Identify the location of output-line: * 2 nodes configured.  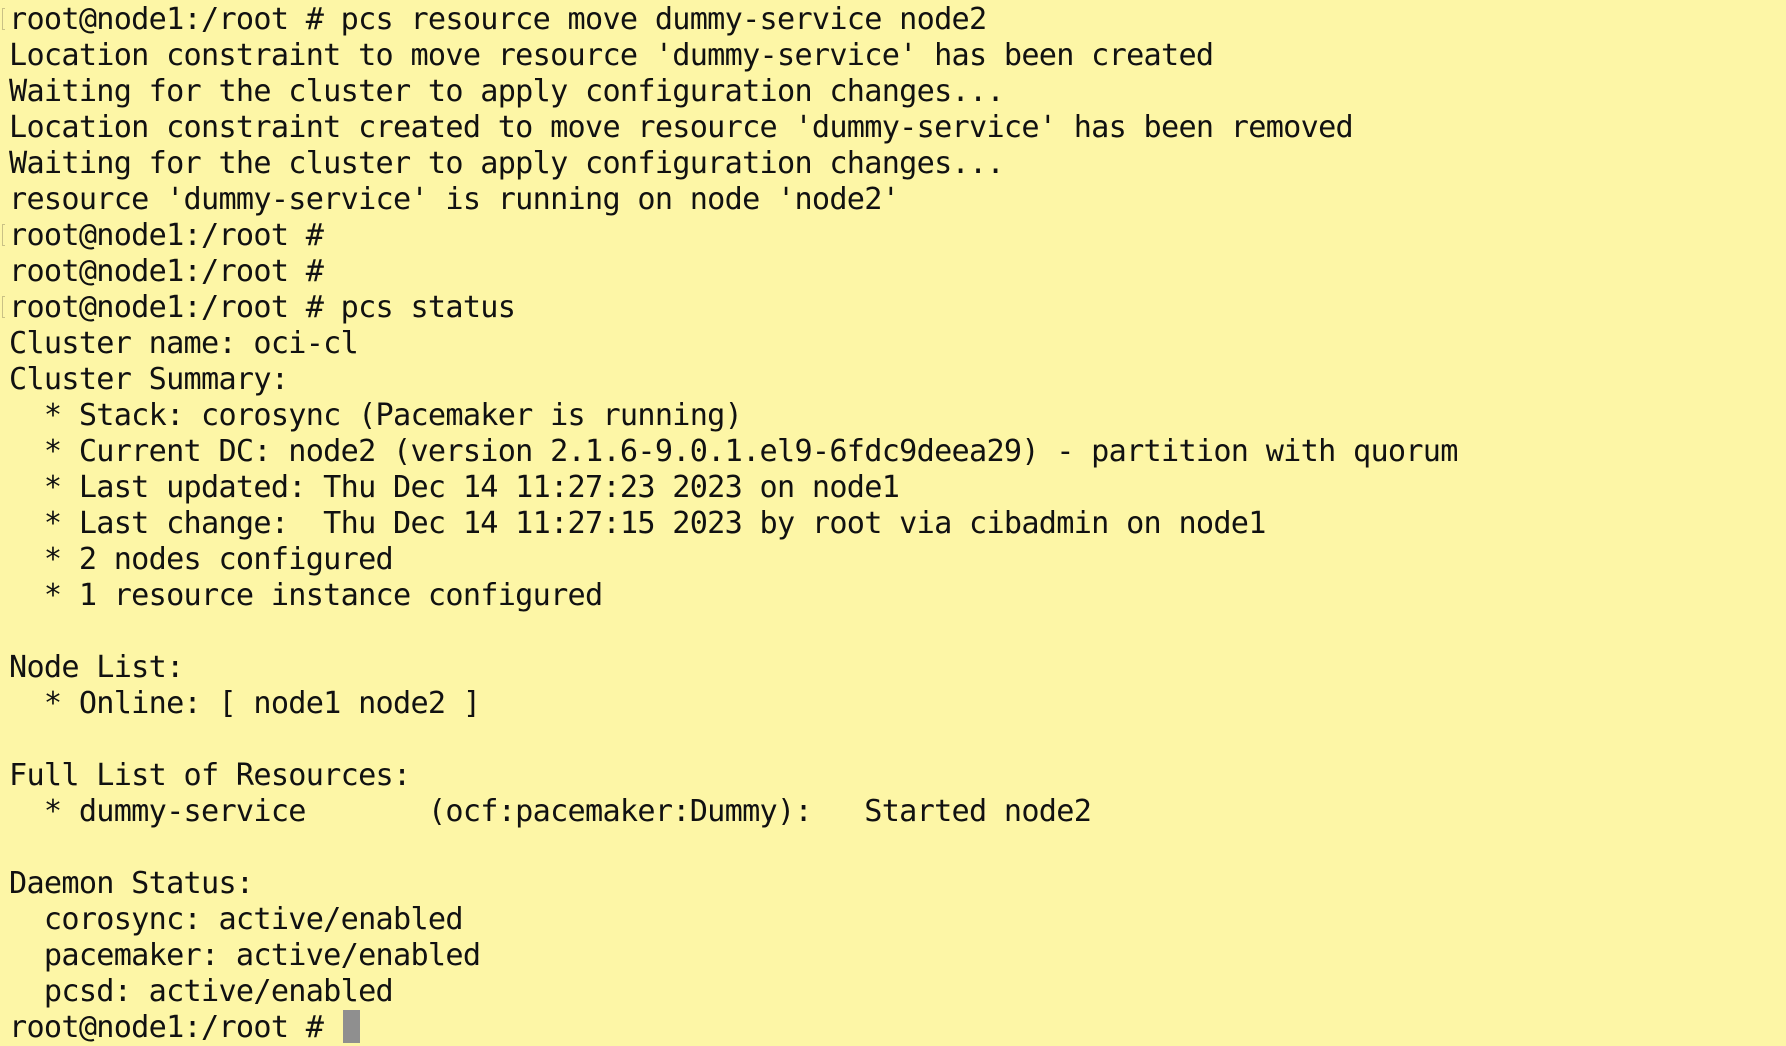
(201, 559).